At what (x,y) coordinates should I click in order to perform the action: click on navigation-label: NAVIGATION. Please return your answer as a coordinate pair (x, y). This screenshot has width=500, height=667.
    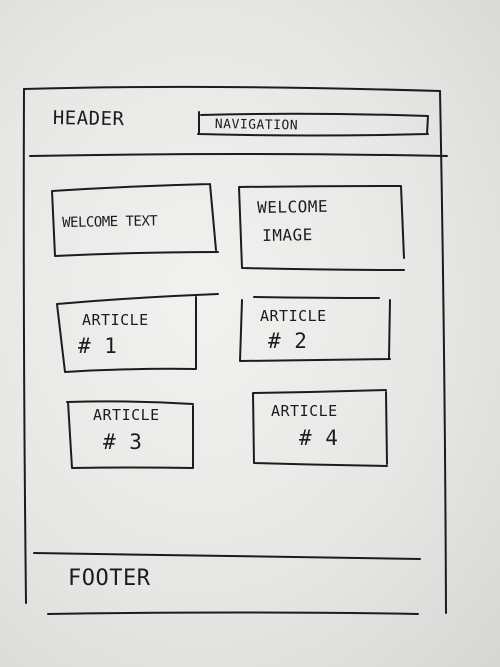
    Looking at the image, I should click on (256, 125).